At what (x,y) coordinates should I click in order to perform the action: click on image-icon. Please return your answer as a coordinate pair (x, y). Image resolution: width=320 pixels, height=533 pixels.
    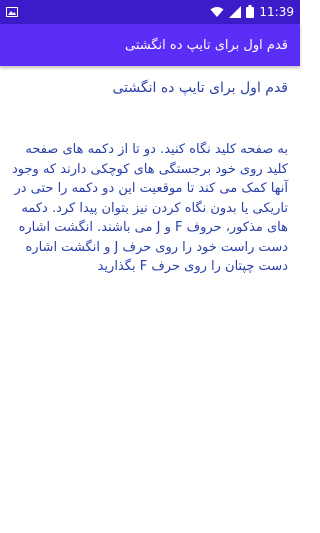
    Looking at the image, I should click on (12, 12).